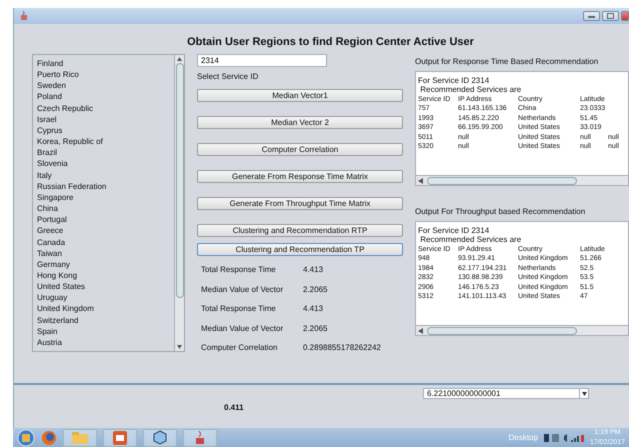 The width and height of the screenshot is (629, 447). Describe the element at coordinates (500, 211) in the screenshot. I see `output-label: Output For Throughput based Recommendation` at that location.